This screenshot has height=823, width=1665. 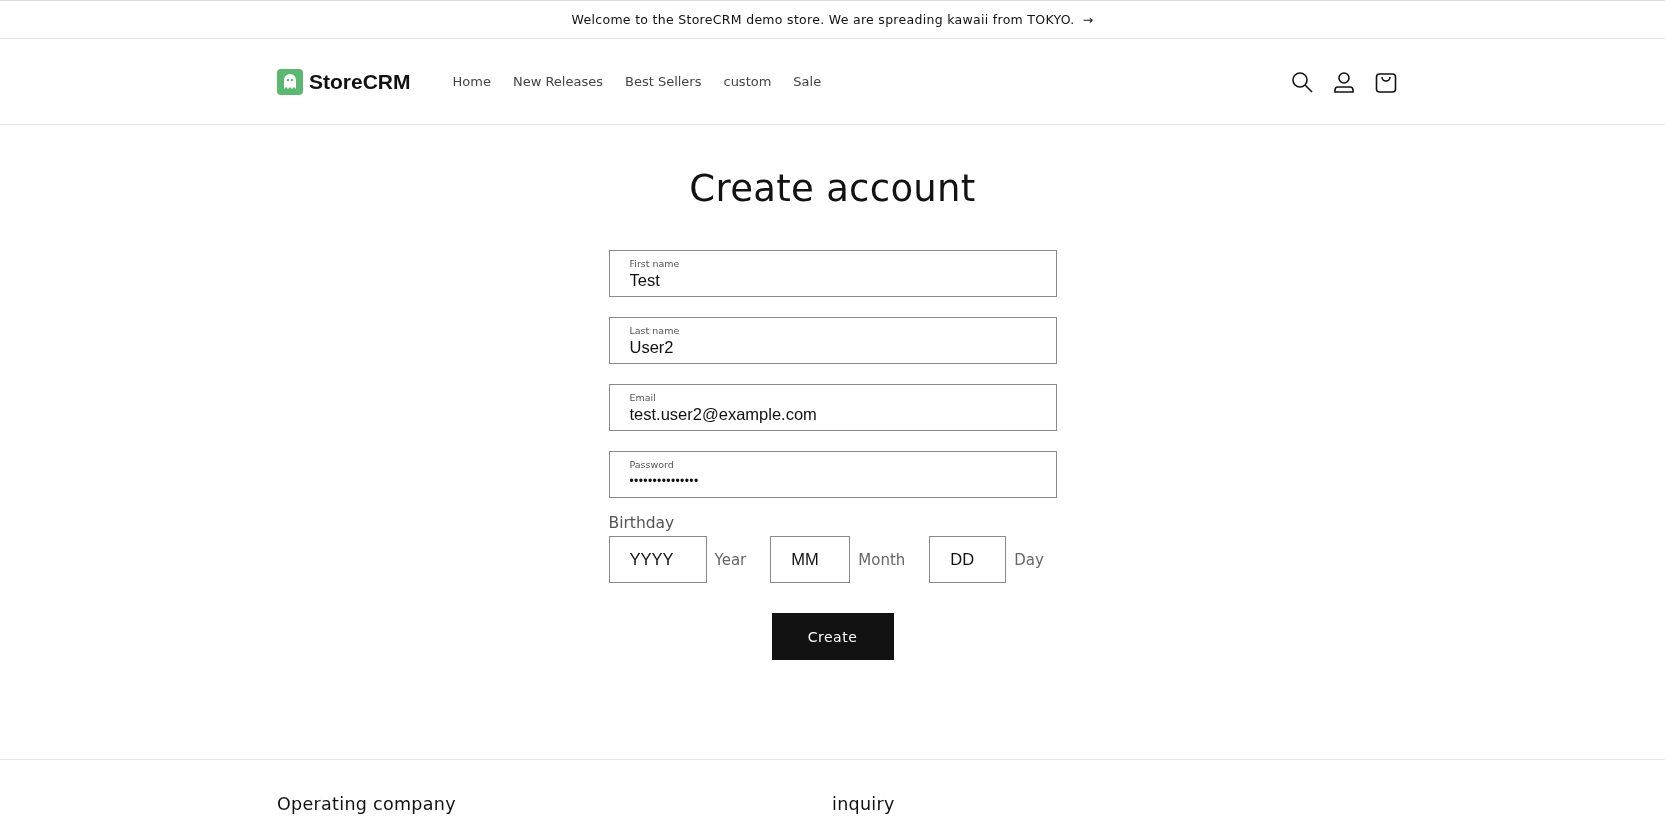 I want to click on date-unit-label: Year, so click(x=730, y=559).